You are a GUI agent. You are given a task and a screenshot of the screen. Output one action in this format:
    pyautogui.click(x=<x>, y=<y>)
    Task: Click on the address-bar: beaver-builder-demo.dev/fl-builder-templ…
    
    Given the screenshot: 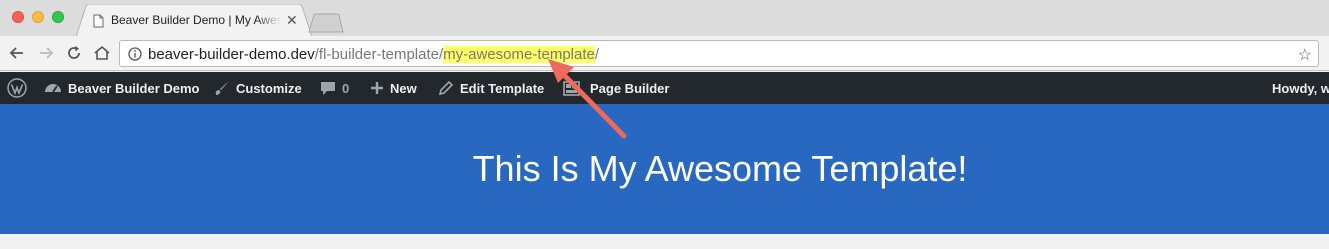 What is the action you would take?
    pyautogui.click(x=719, y=53)
    